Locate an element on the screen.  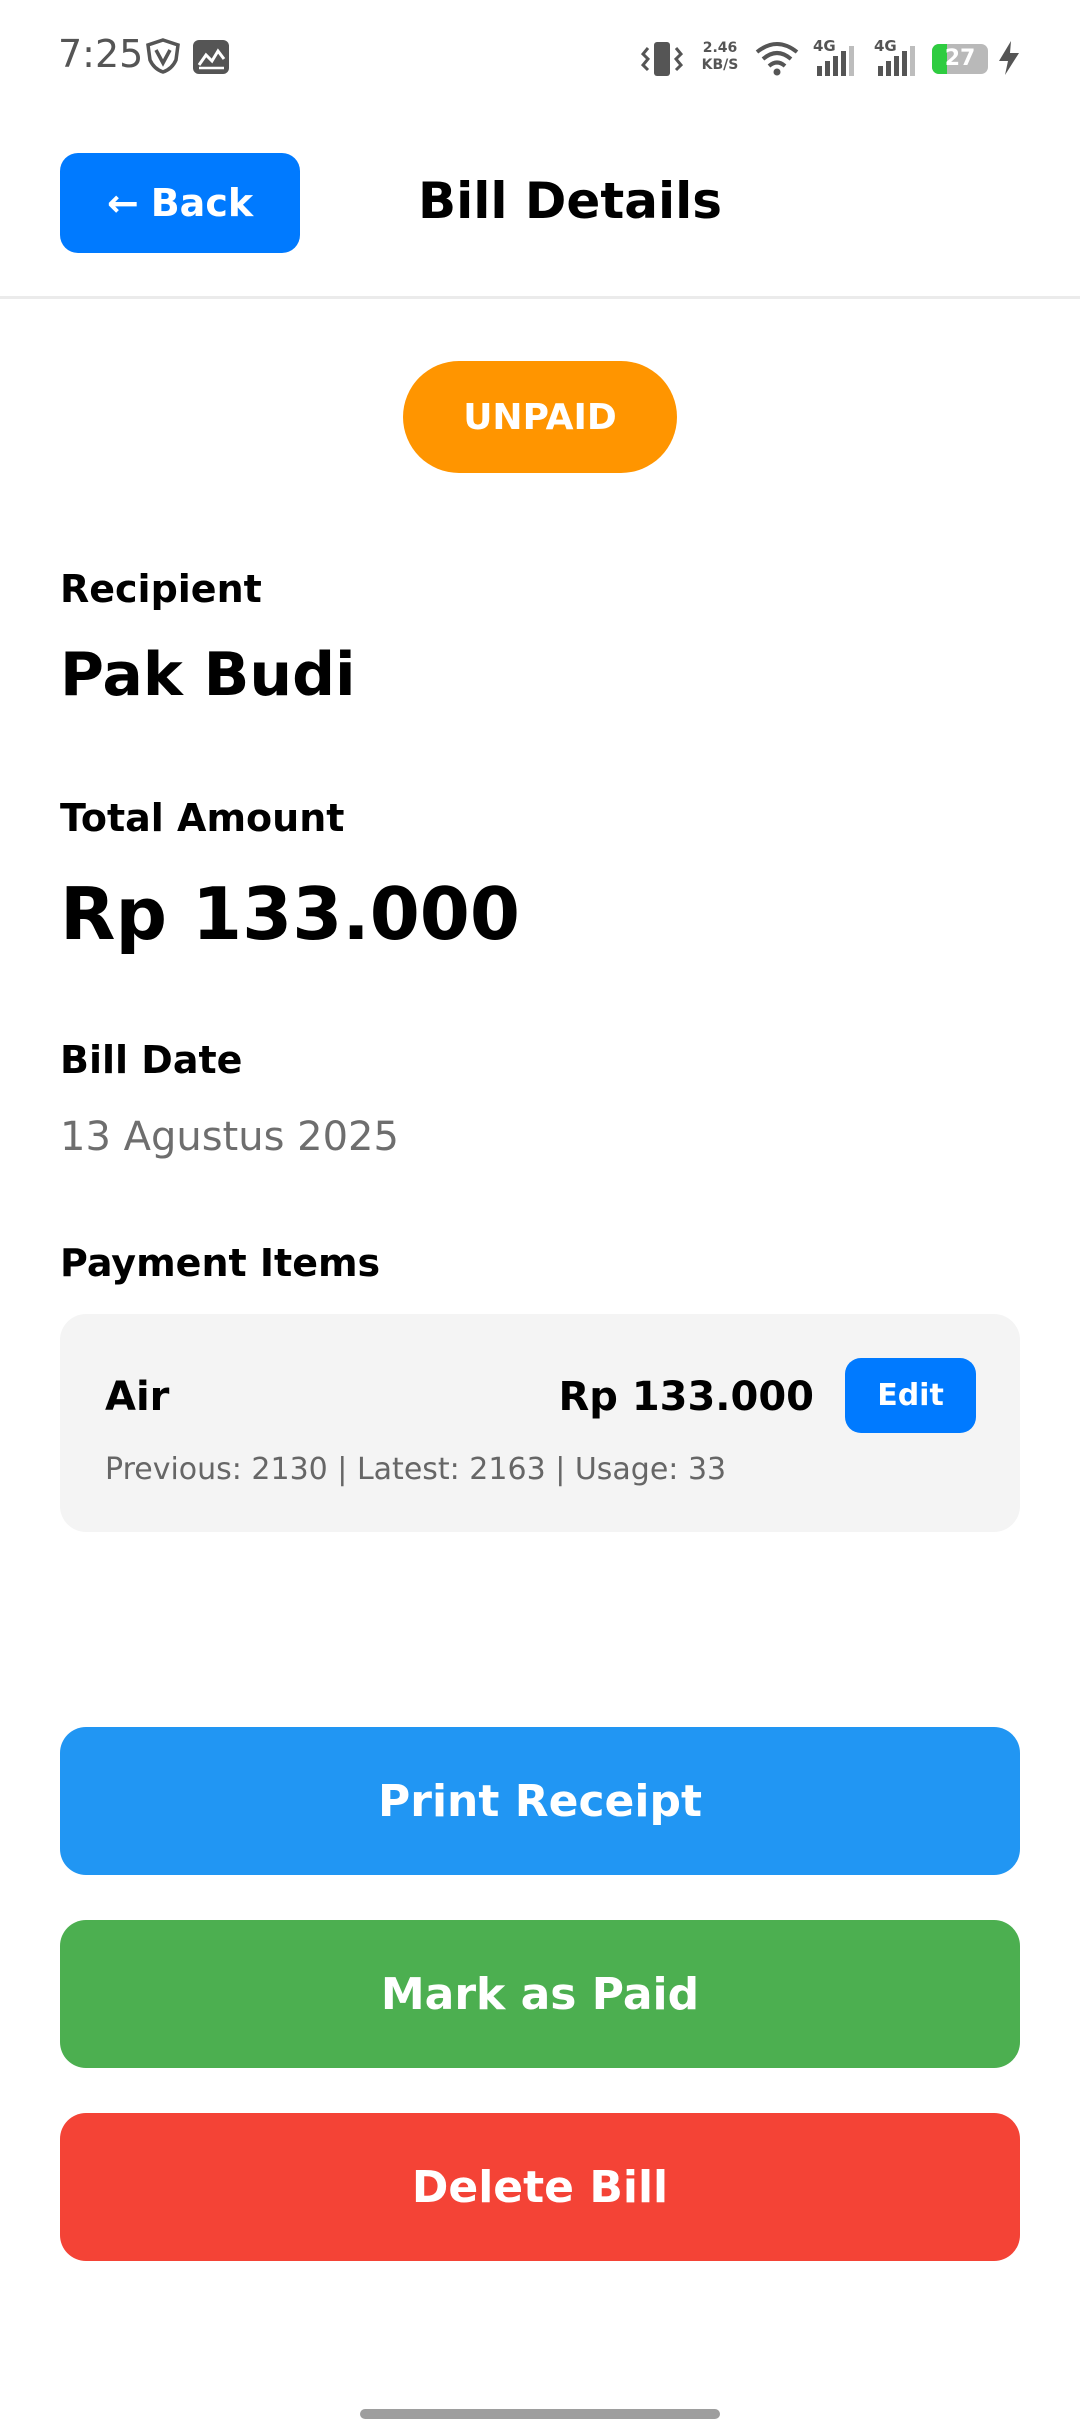
delete-bill-button: Delete Bill is located at coordinates (540, 2187).